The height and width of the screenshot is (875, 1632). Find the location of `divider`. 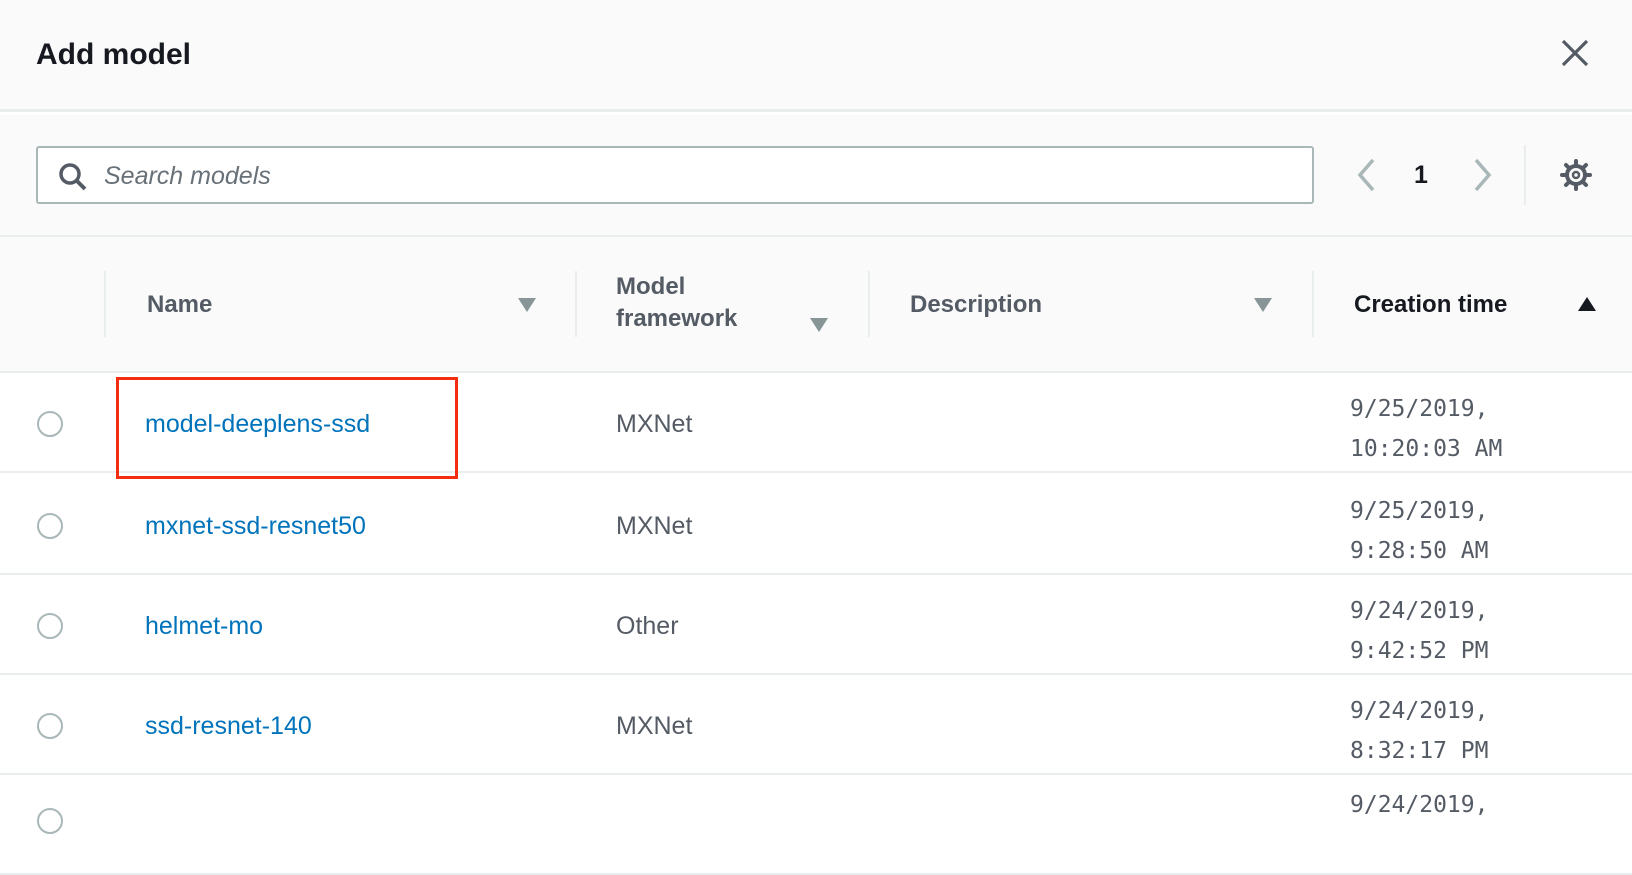

divider is located at coordinates (1525, 175).